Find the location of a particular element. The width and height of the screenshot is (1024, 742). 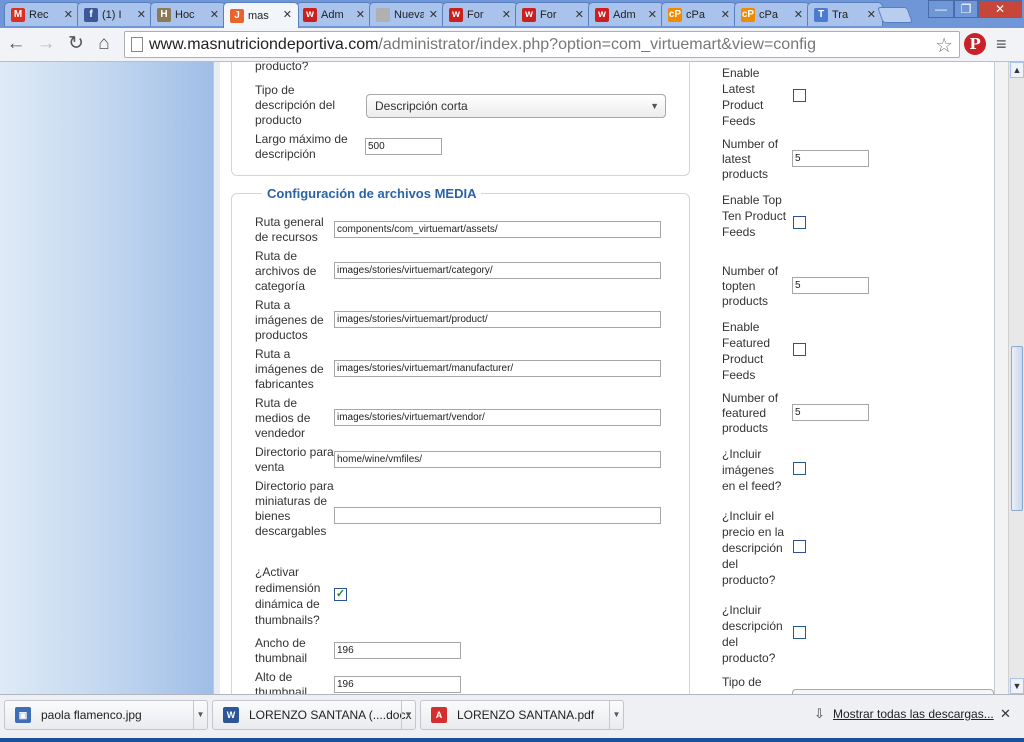

topten-count-input: 5 is located at coordinates (830, 285).